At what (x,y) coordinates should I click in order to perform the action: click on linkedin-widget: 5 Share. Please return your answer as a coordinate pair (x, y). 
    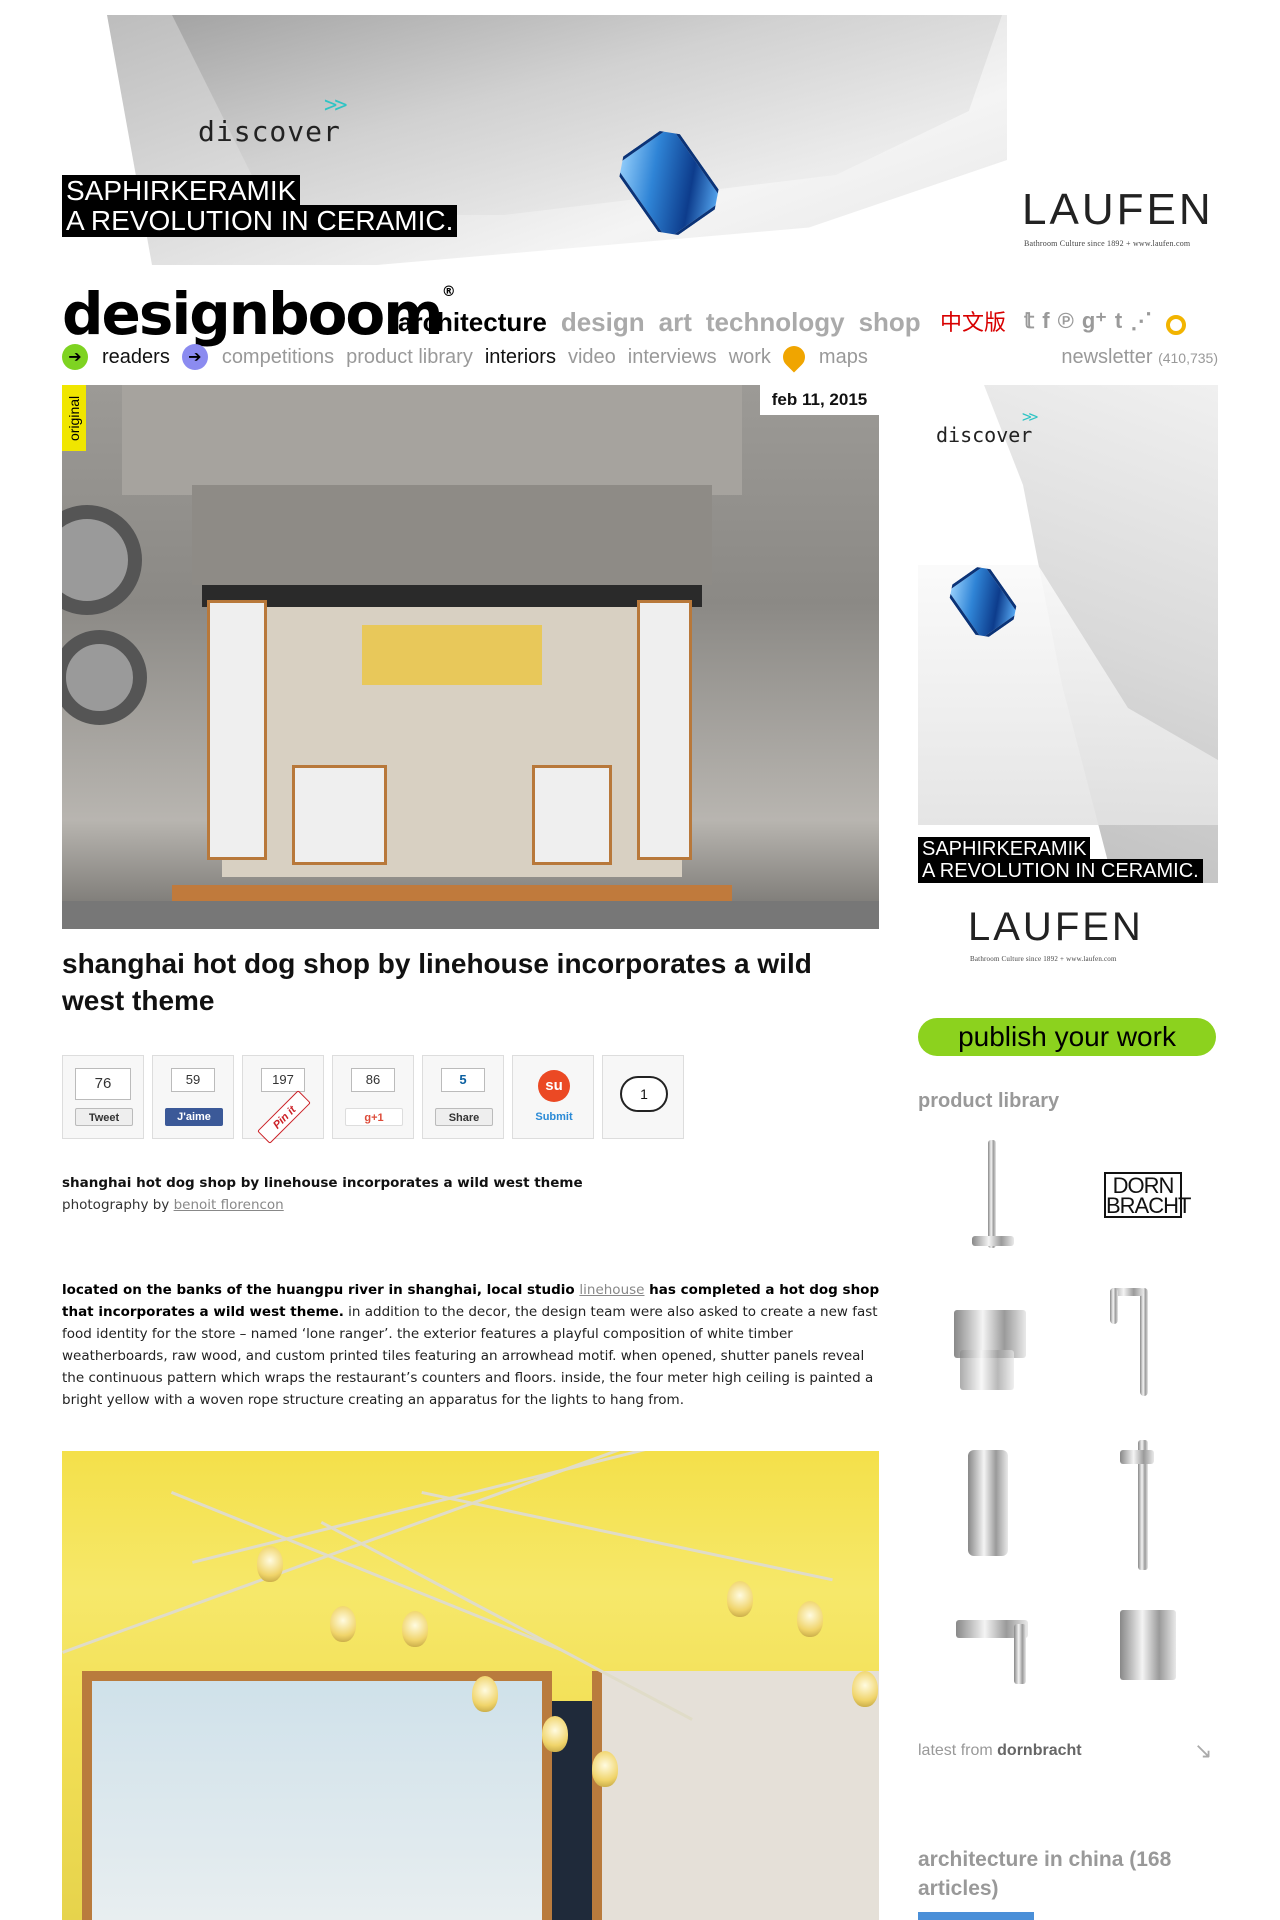
    Looking at the image, I should click on (463, 1097).